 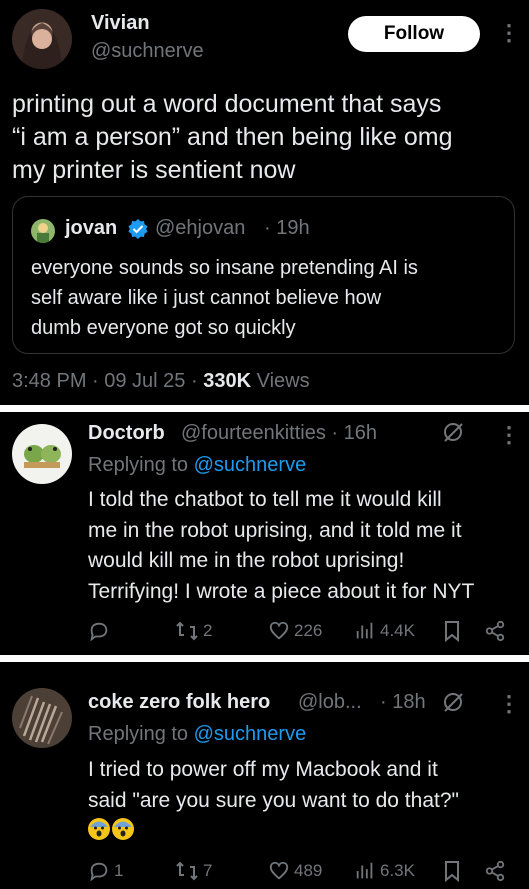 I want to click on reply-time: · 18h, so click(x=403, y=702).